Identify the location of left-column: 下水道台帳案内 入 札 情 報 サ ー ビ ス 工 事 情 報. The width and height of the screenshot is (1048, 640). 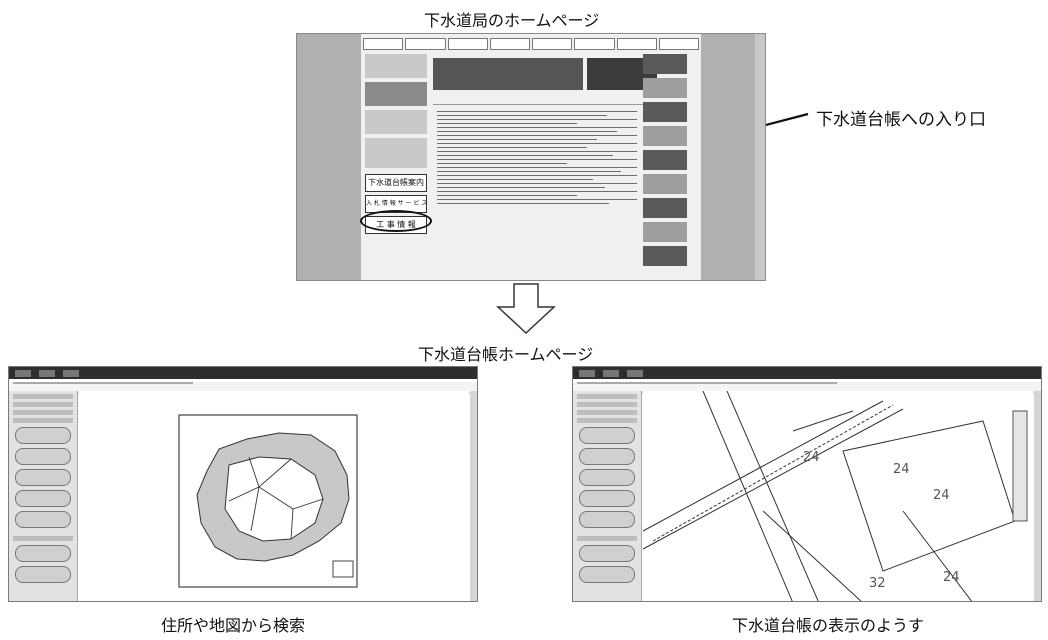
(396, 165).